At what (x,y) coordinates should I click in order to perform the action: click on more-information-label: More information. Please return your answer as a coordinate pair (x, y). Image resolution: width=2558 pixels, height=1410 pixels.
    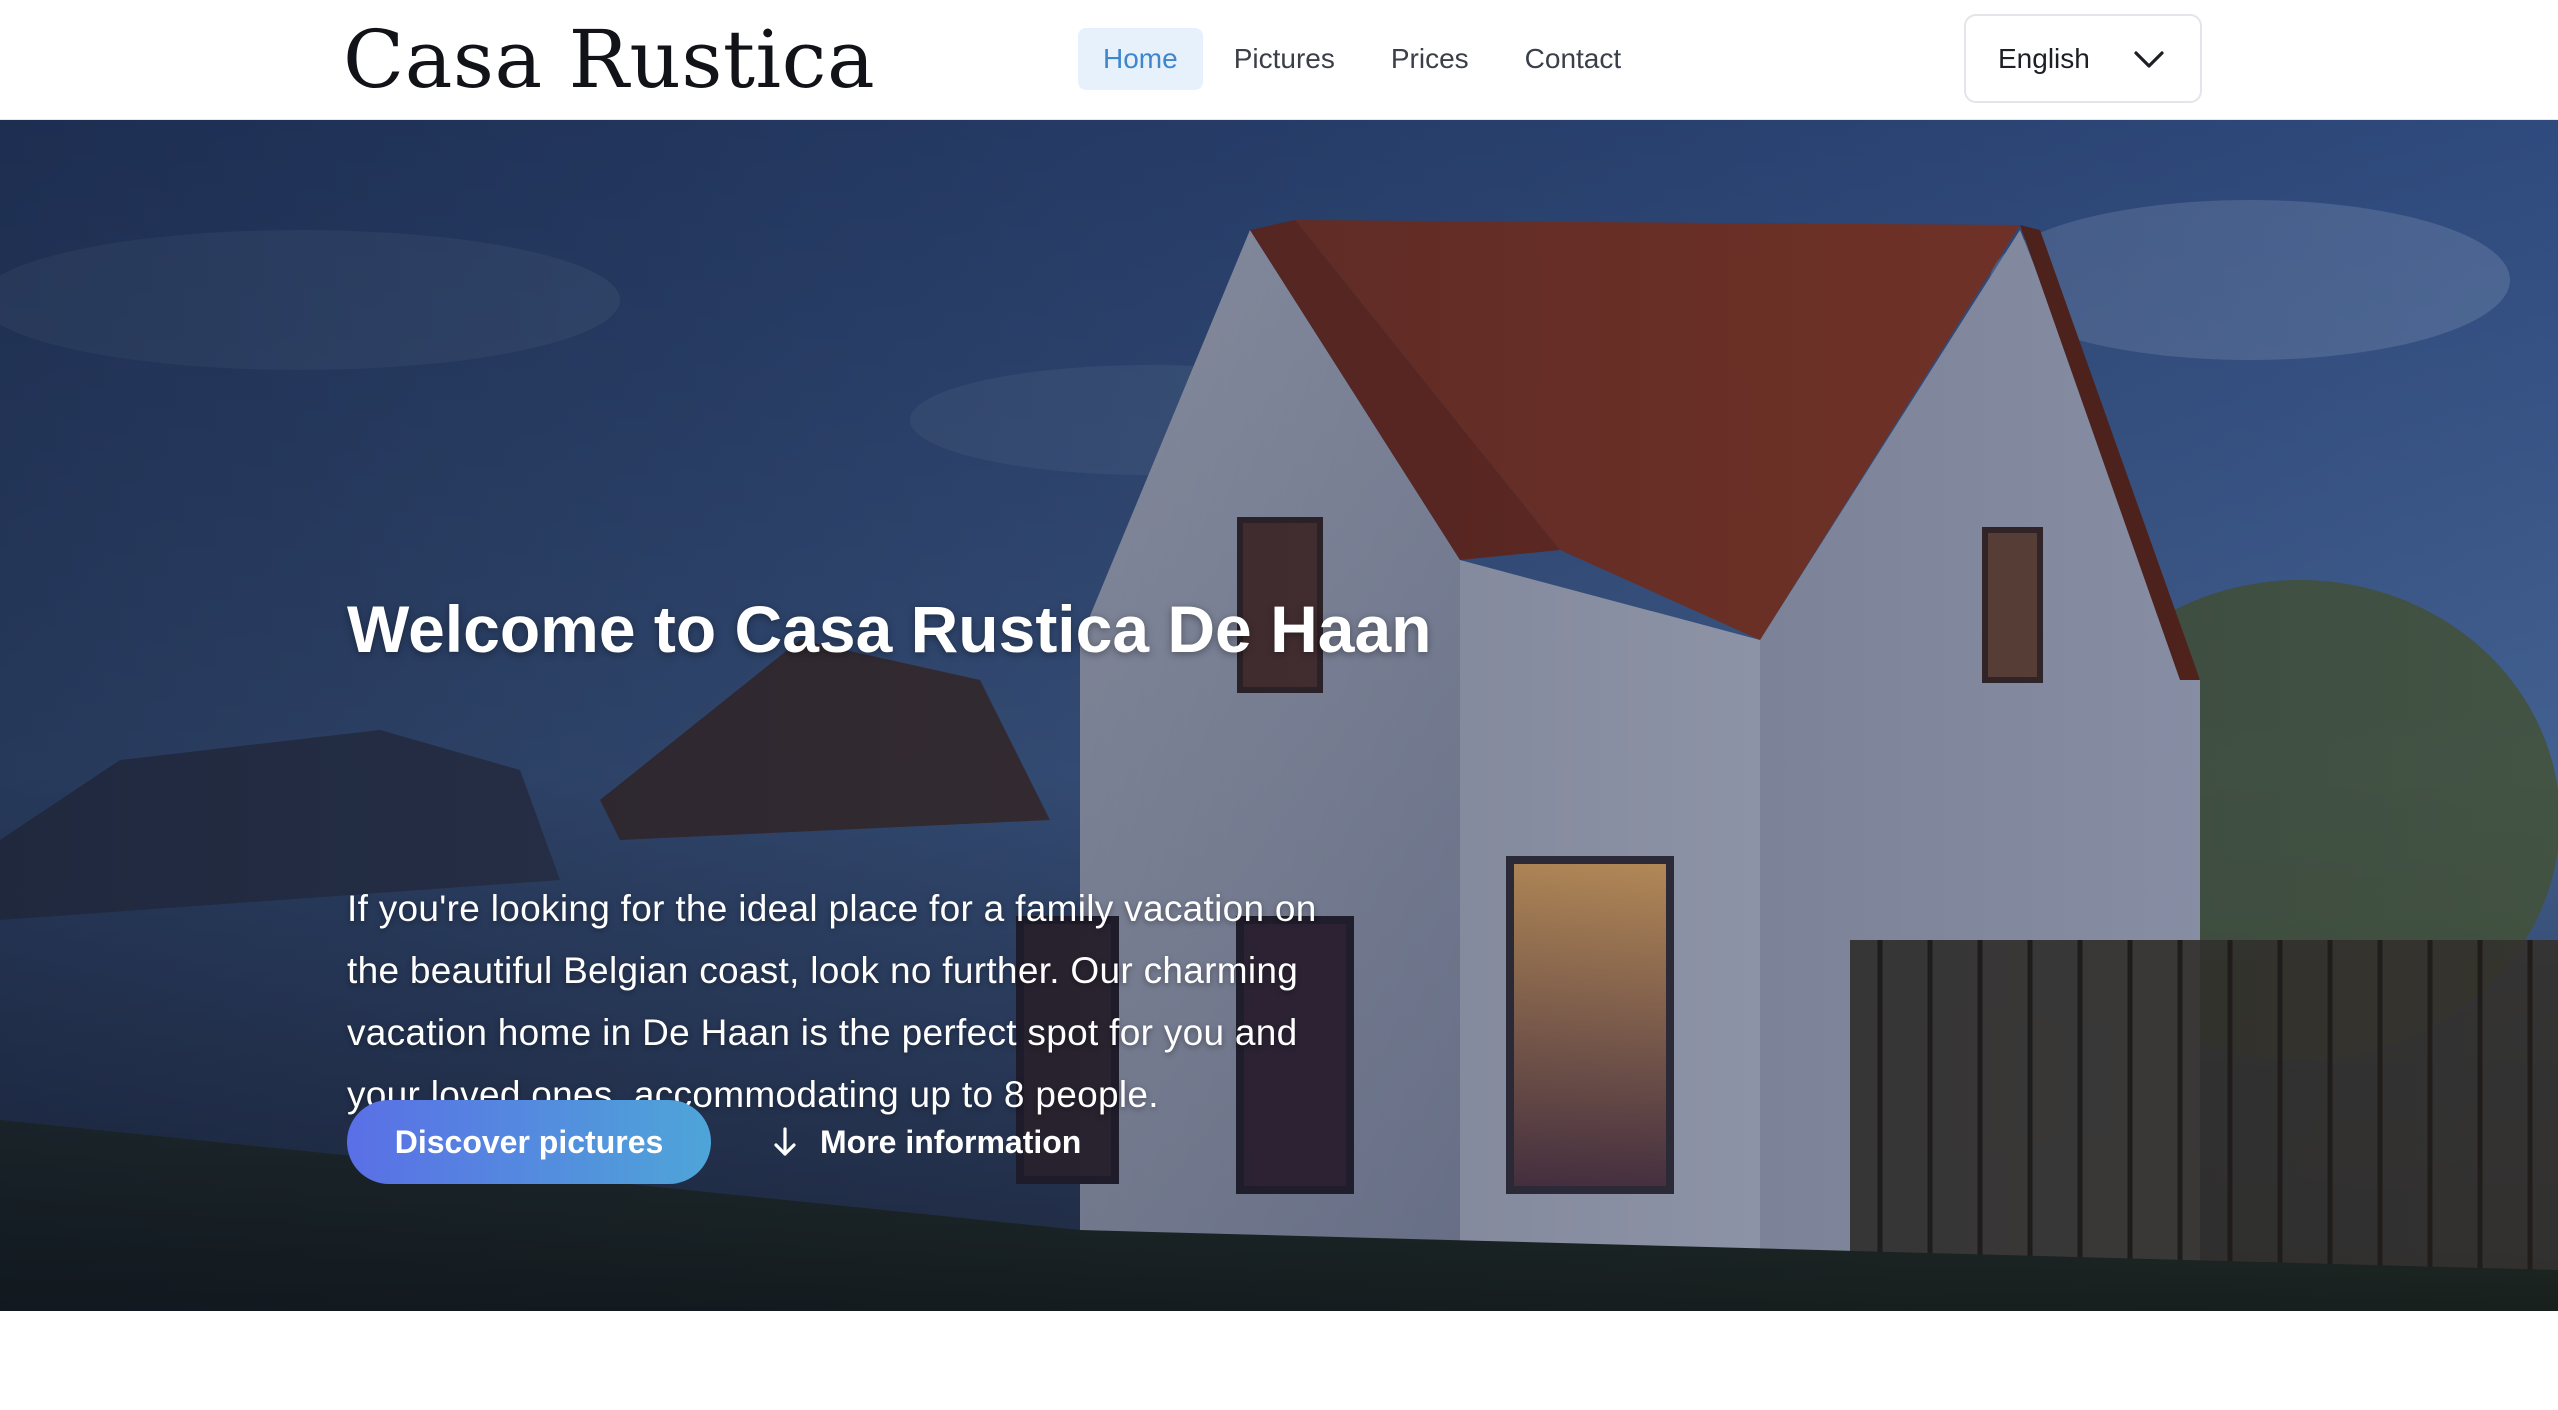
    Looking at the image, I should click on (951, 1141).